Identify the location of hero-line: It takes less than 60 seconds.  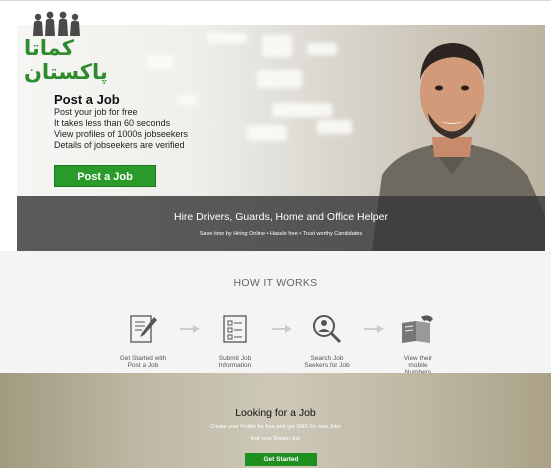
(112, 123).